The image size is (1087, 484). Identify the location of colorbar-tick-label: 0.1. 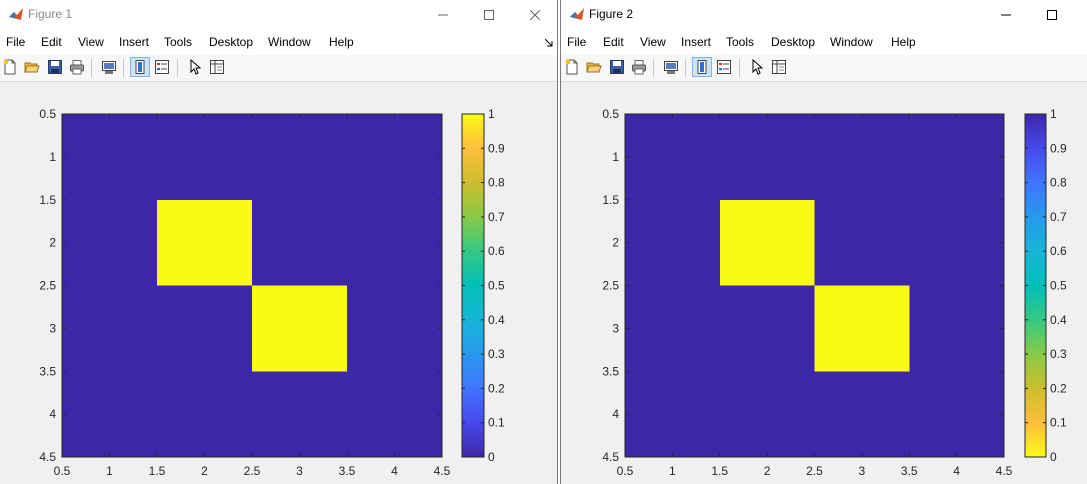
(1058, 423).